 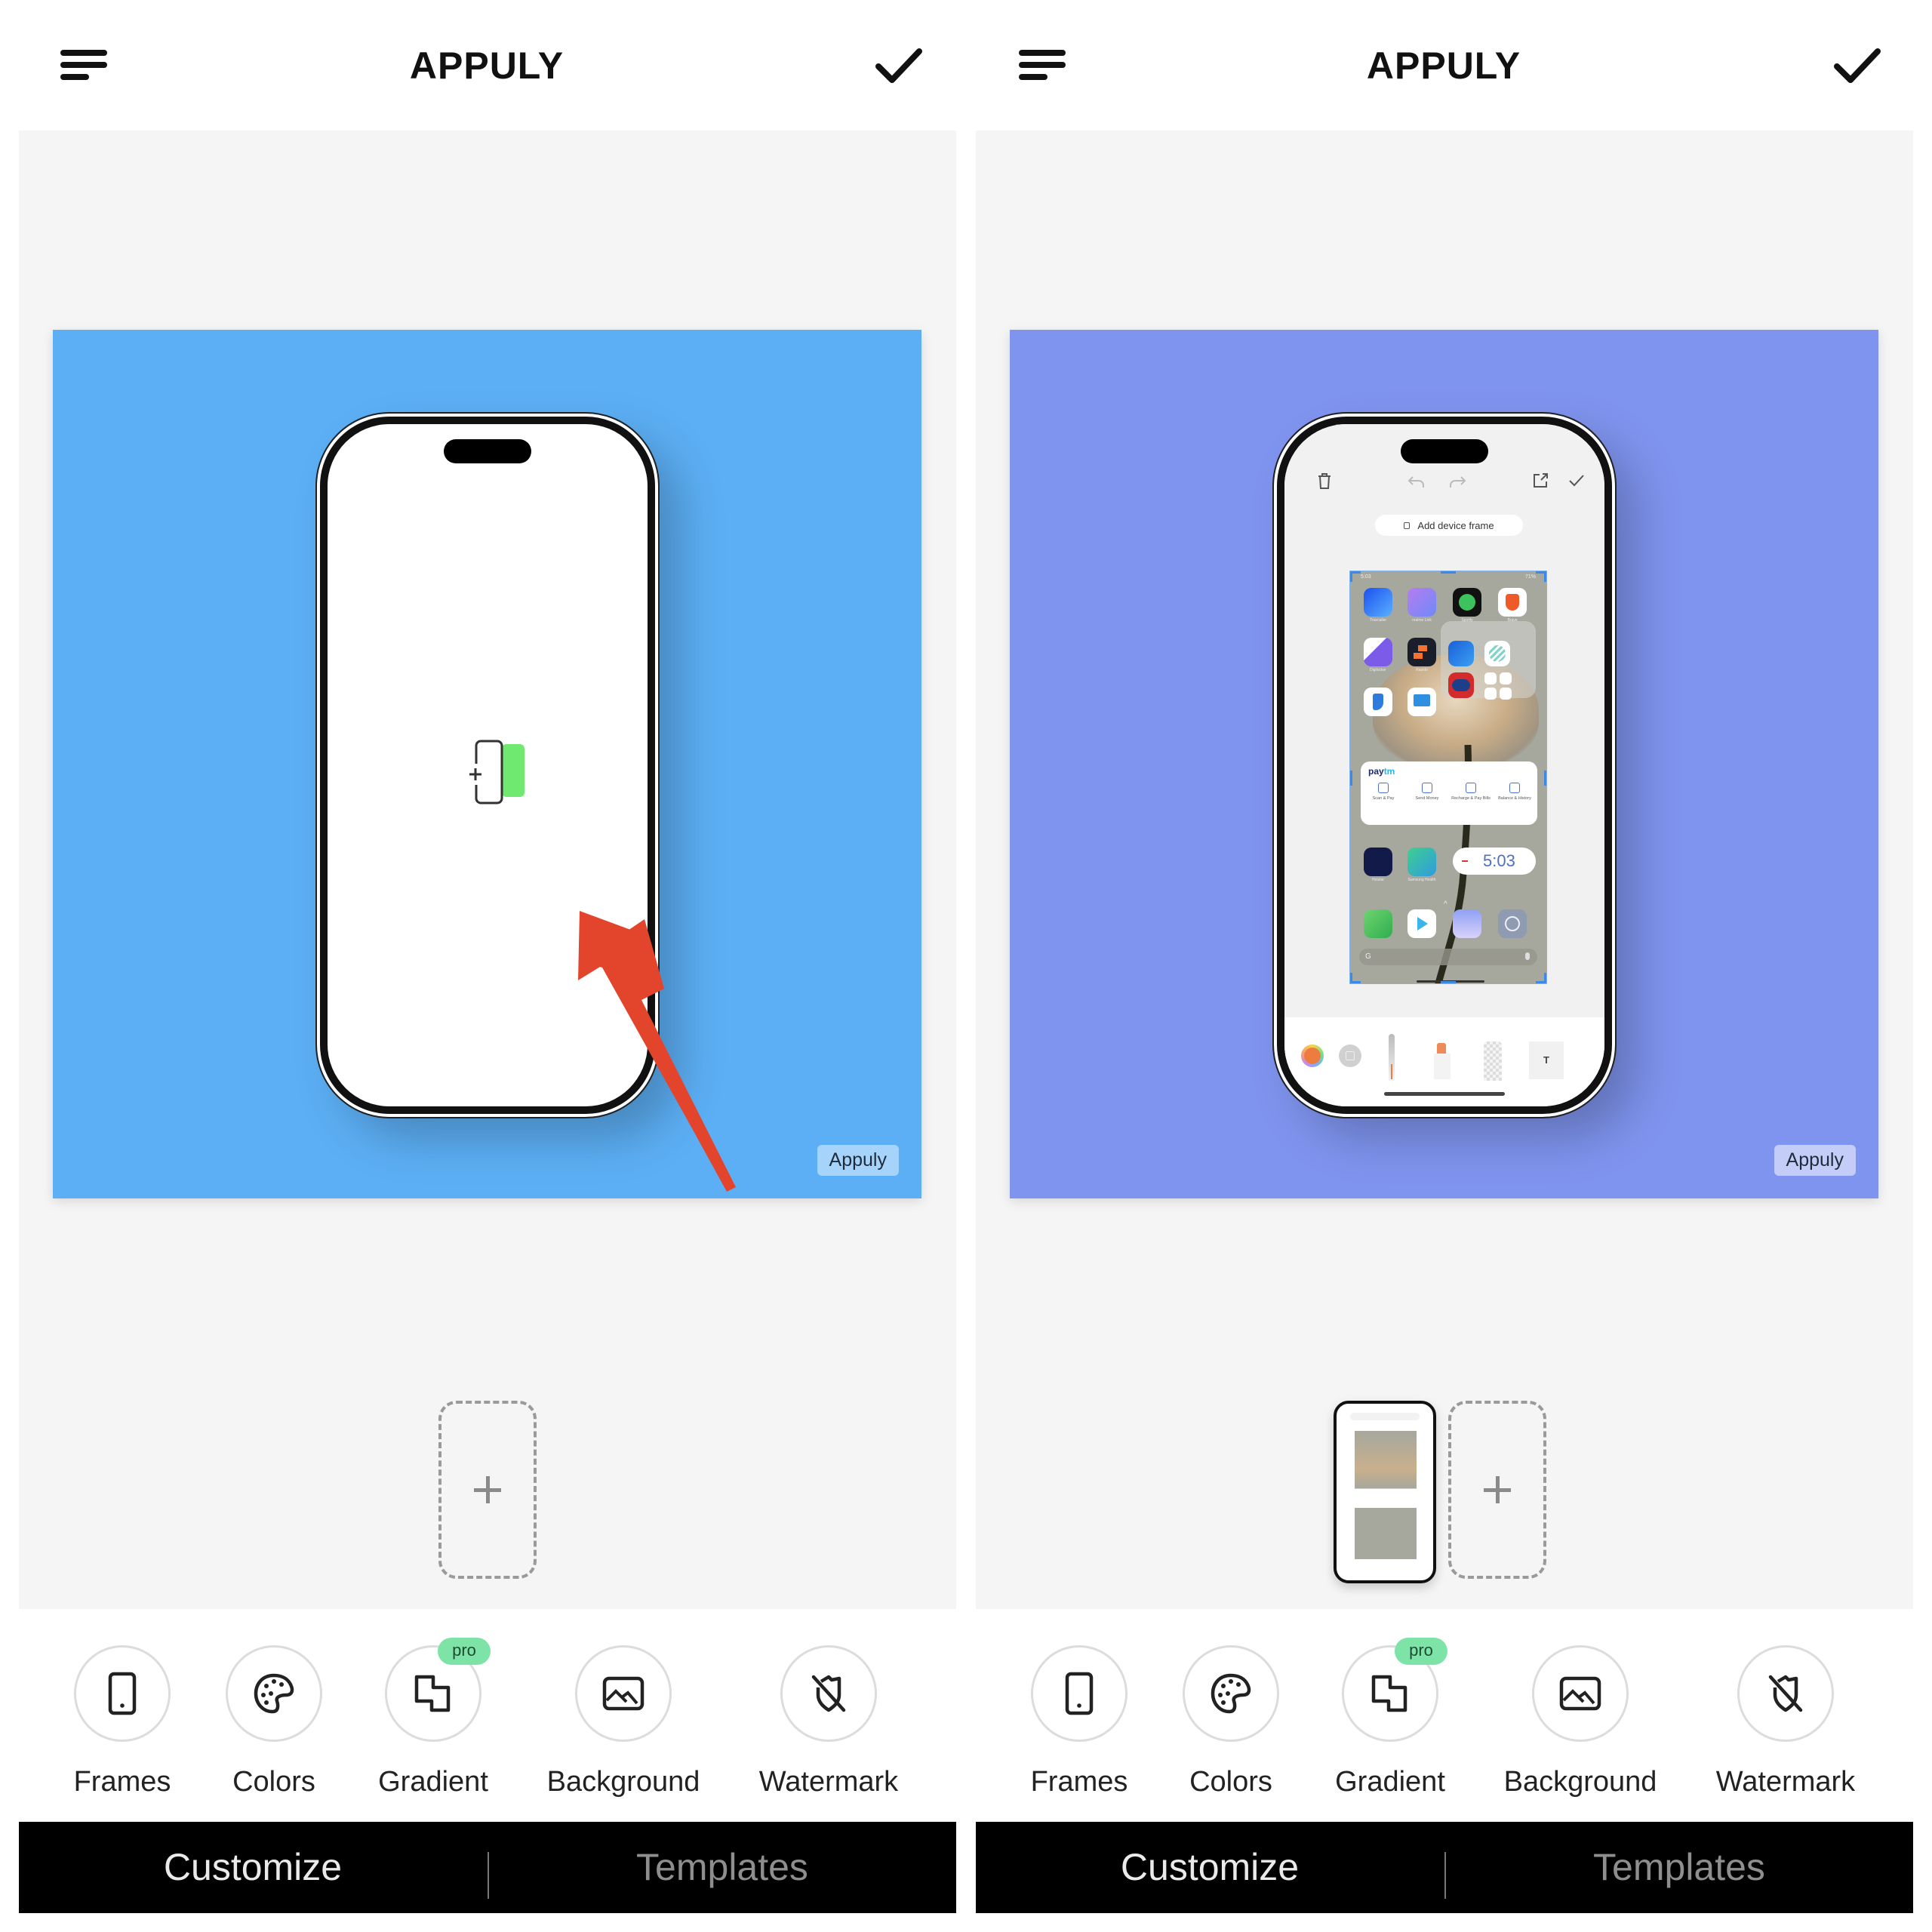 I want to click on device-frame-icon, so click(x=1407, y=525).